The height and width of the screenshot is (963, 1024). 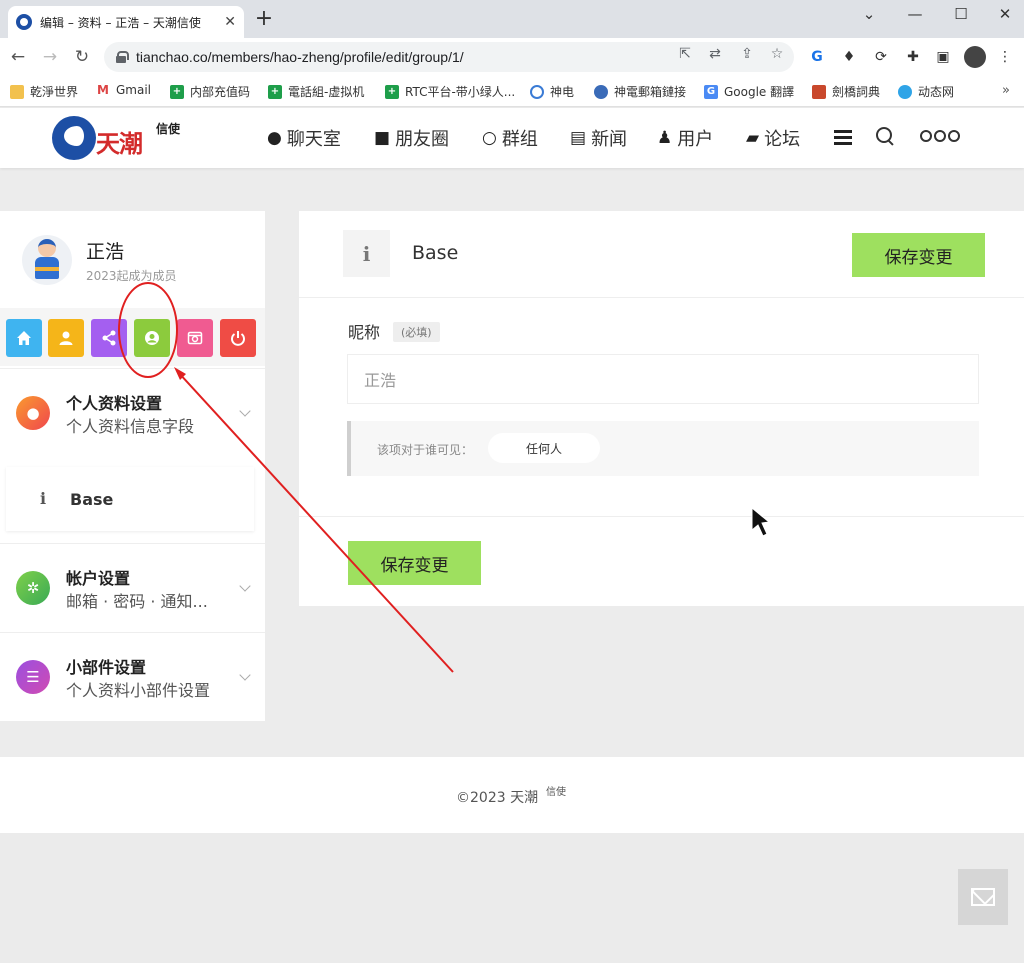 What do you see at coordinates (941, 136) in the screenshot?
I see `more-options-icon` at bounding box center [941, 136].